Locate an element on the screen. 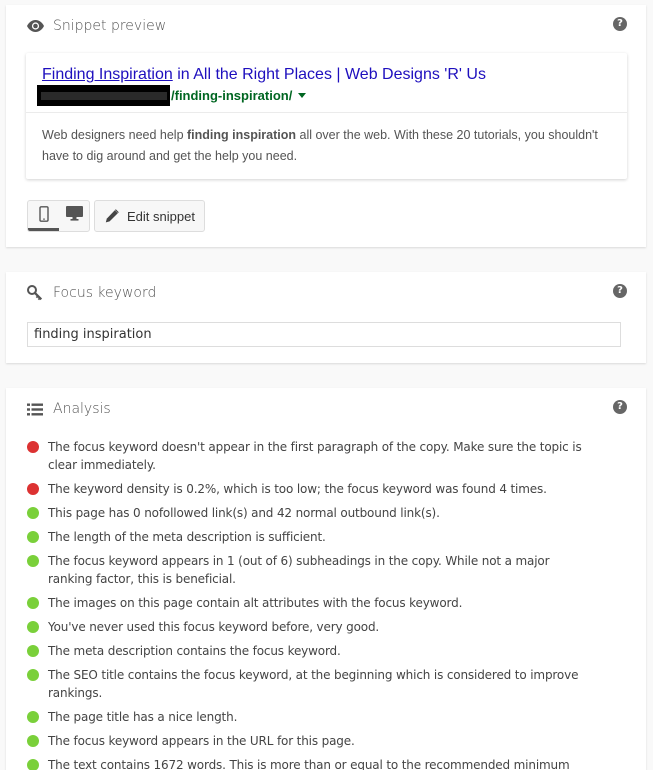 This screenshot has height=770, width=653. snippet-url: /finding-inspiration/ is located at coordinates (232, 95).